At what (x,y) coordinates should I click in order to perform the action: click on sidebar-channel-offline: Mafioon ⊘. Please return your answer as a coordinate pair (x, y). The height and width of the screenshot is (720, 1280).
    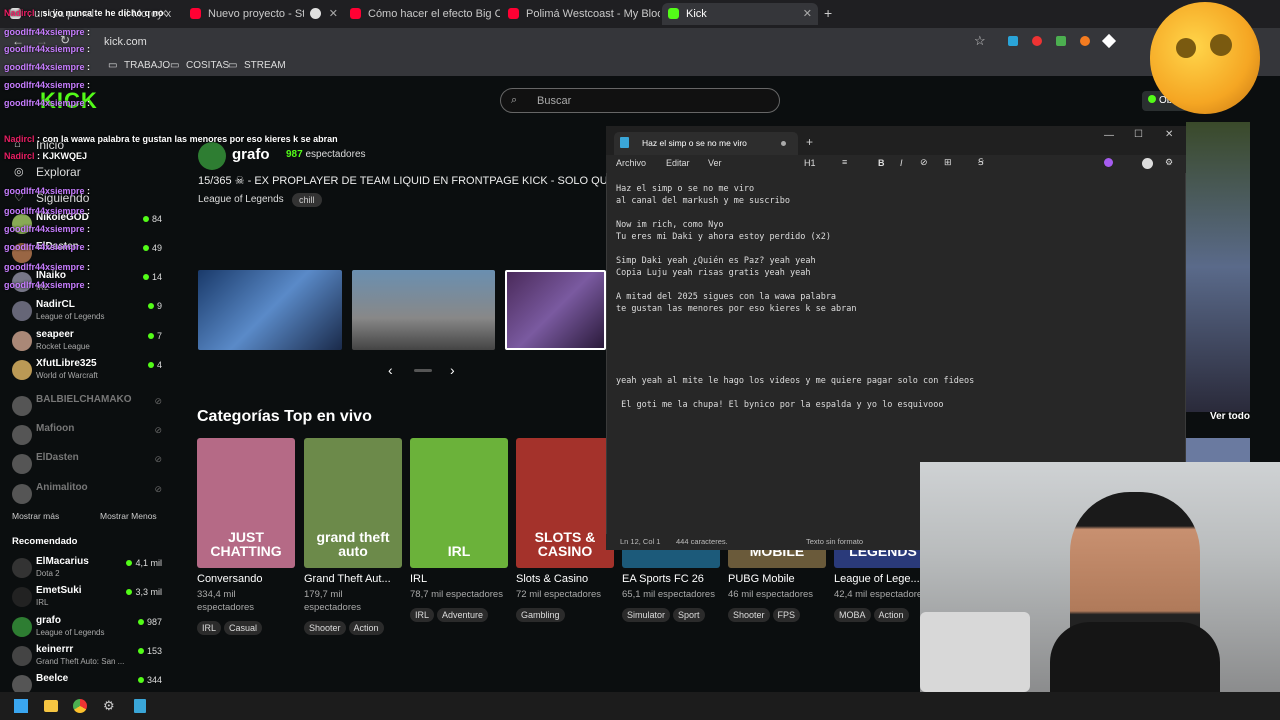
    Looking at the image, I should click on (87, 436).